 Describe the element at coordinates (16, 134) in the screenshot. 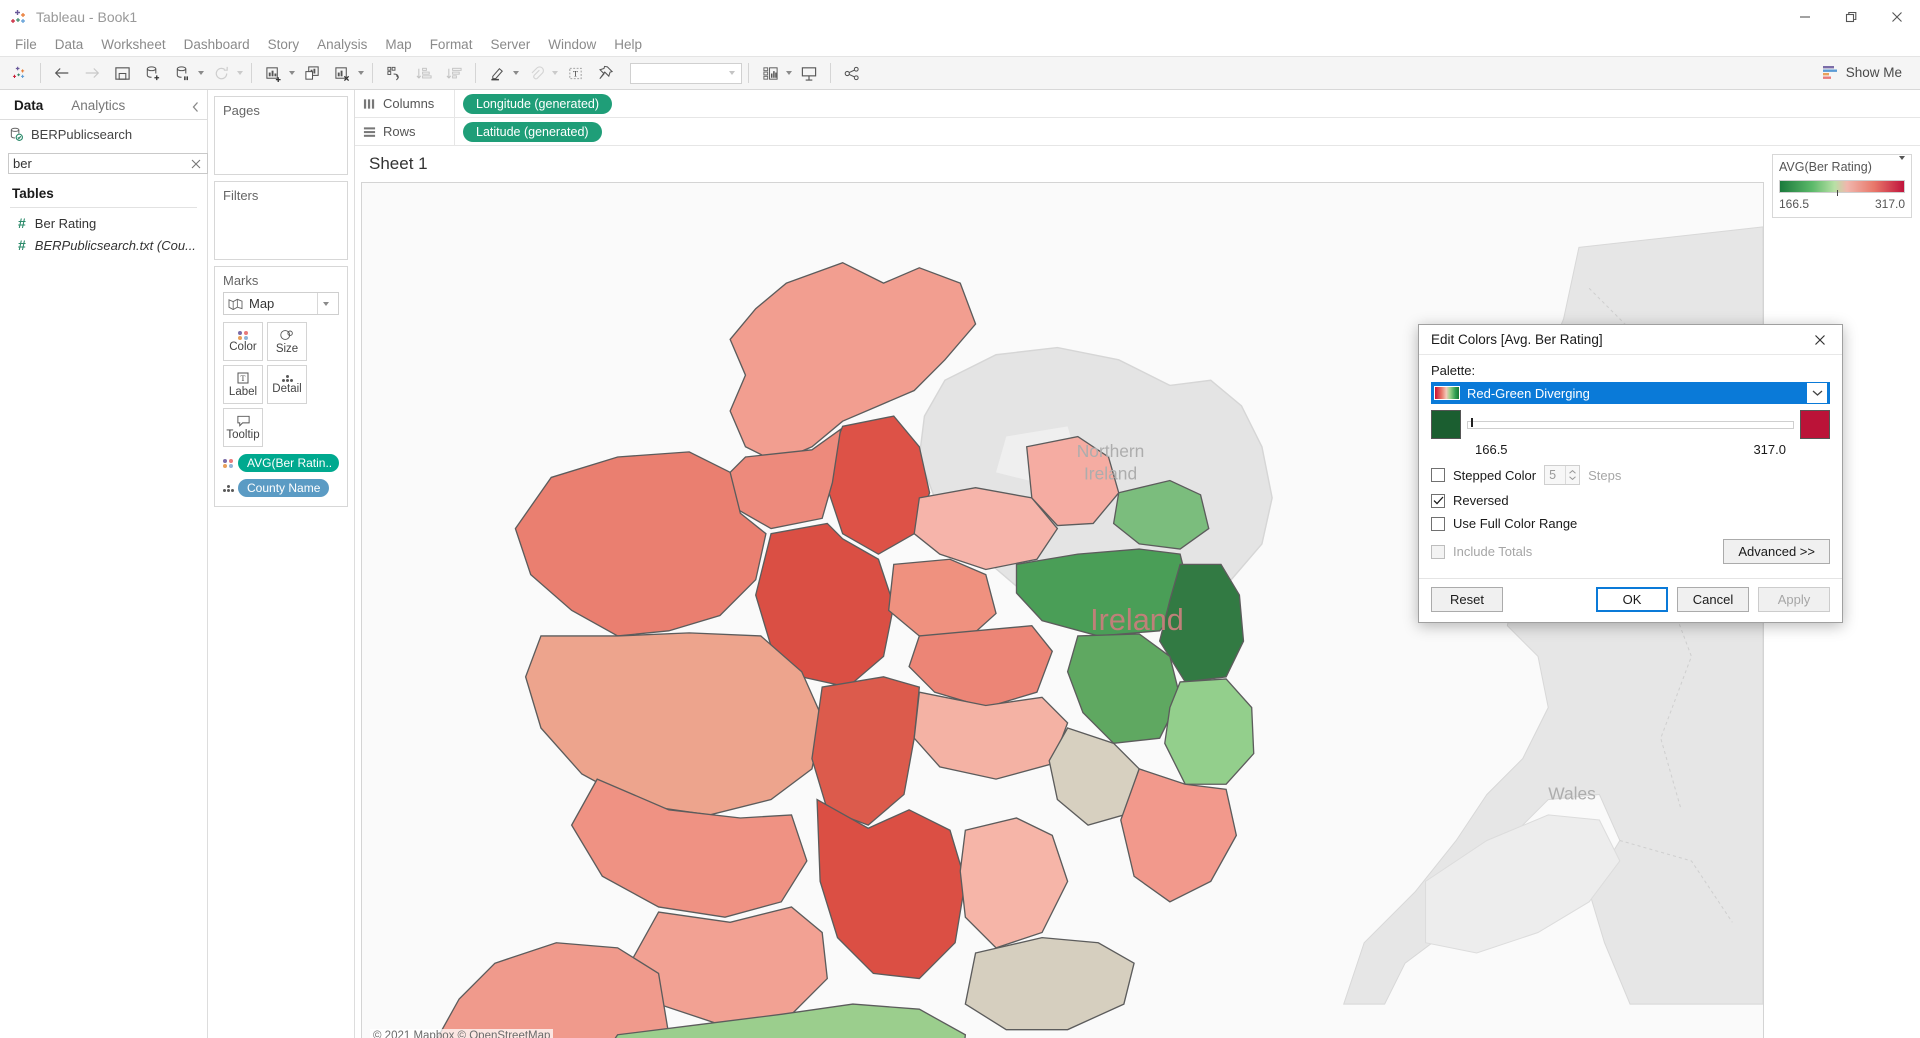

I see `database-icon` at that location.